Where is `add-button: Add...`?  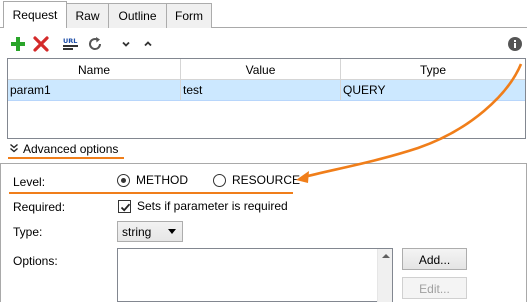
add-button: Add... is located at coordinates (434, 259).